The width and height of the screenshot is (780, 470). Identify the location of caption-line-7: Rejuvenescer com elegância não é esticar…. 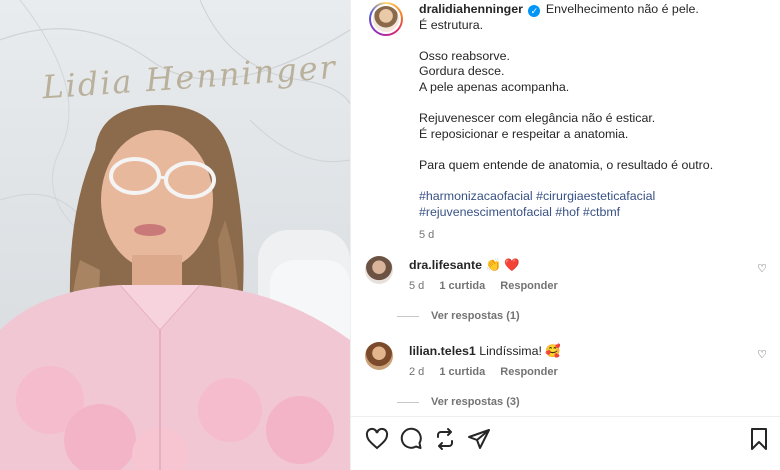
(537, 118).